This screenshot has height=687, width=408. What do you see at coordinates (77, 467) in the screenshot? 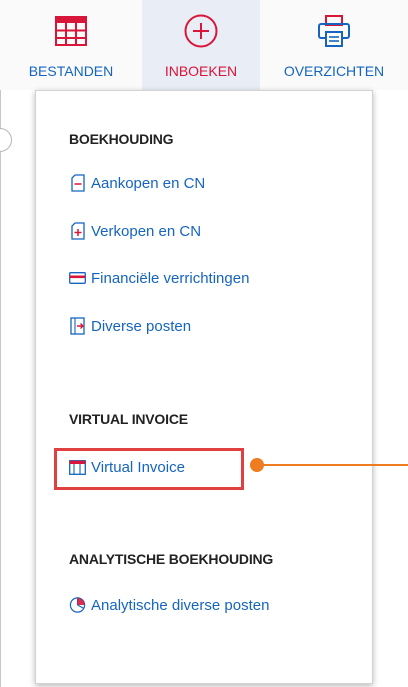
I see `invoice-window-icon` at bounding box center [77, 467].